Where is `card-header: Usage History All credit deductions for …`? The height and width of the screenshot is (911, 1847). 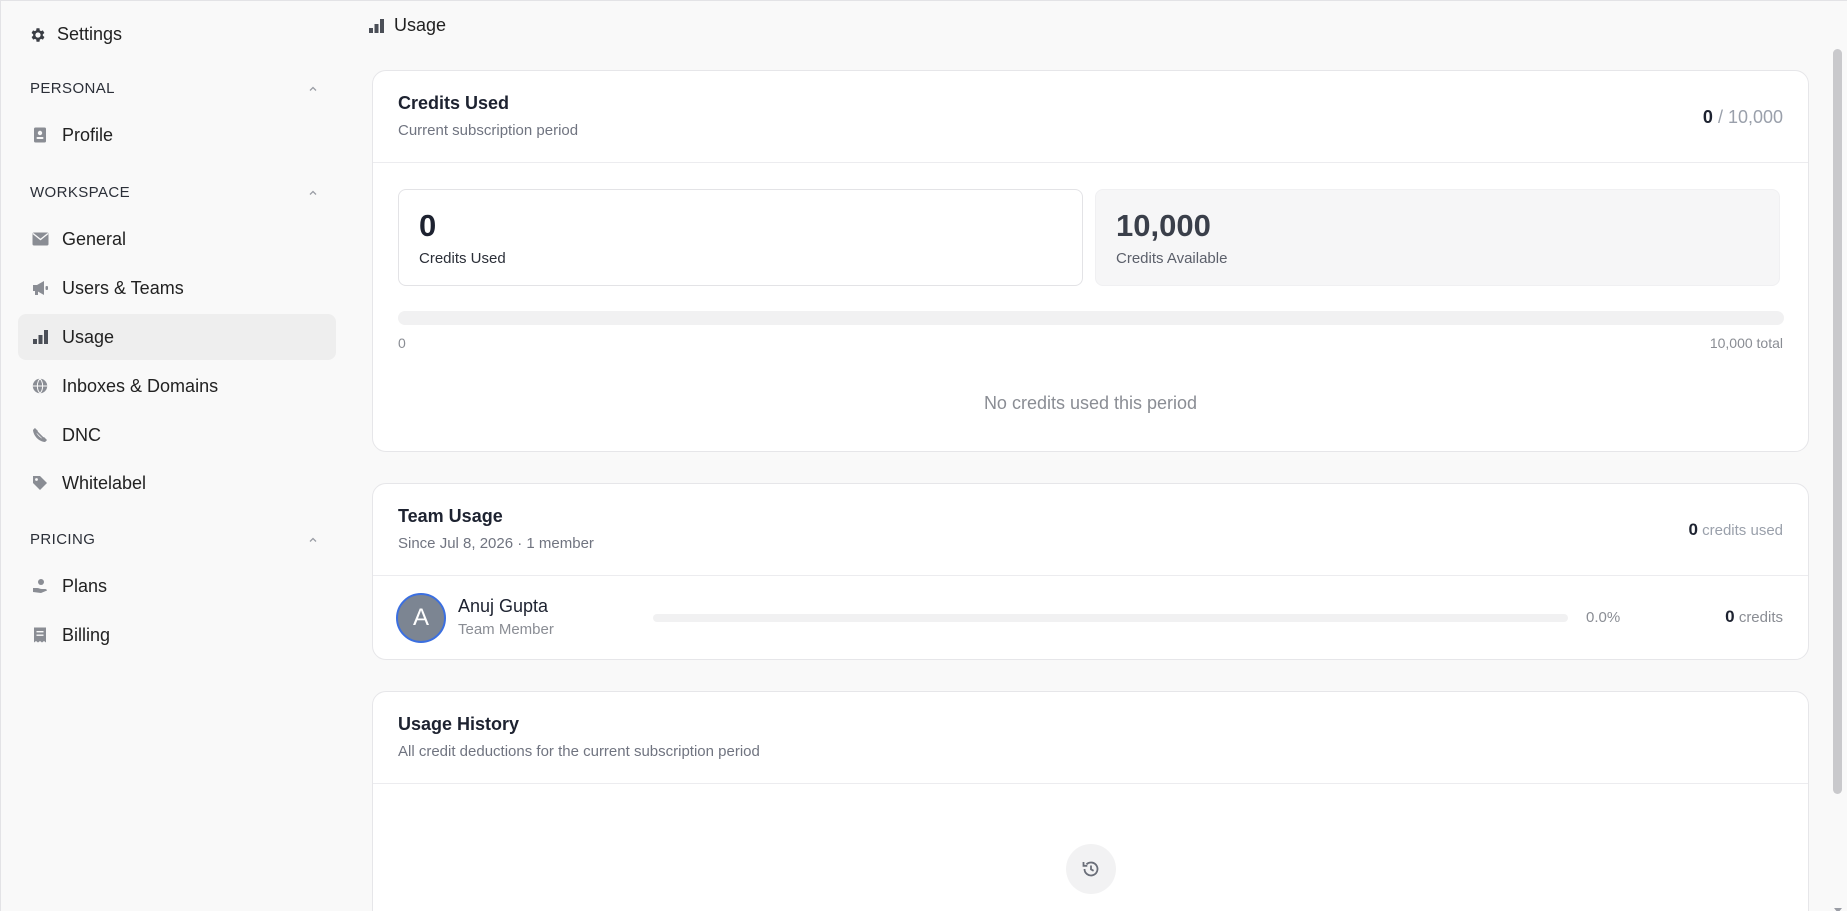
card-header: Usage History All credit deductions for … is located at coordinates (1090, 738).